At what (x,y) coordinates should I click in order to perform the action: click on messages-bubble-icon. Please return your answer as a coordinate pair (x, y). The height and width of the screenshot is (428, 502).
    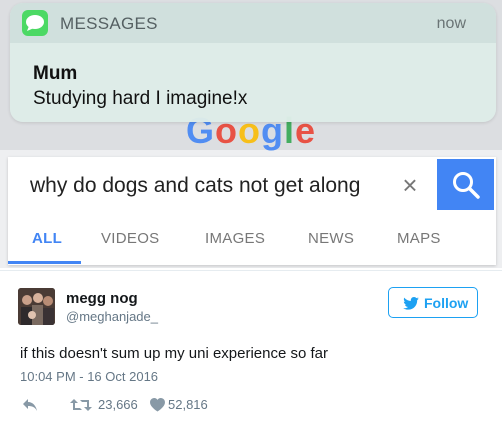
    Looking at the image, I should click on (35, 23).